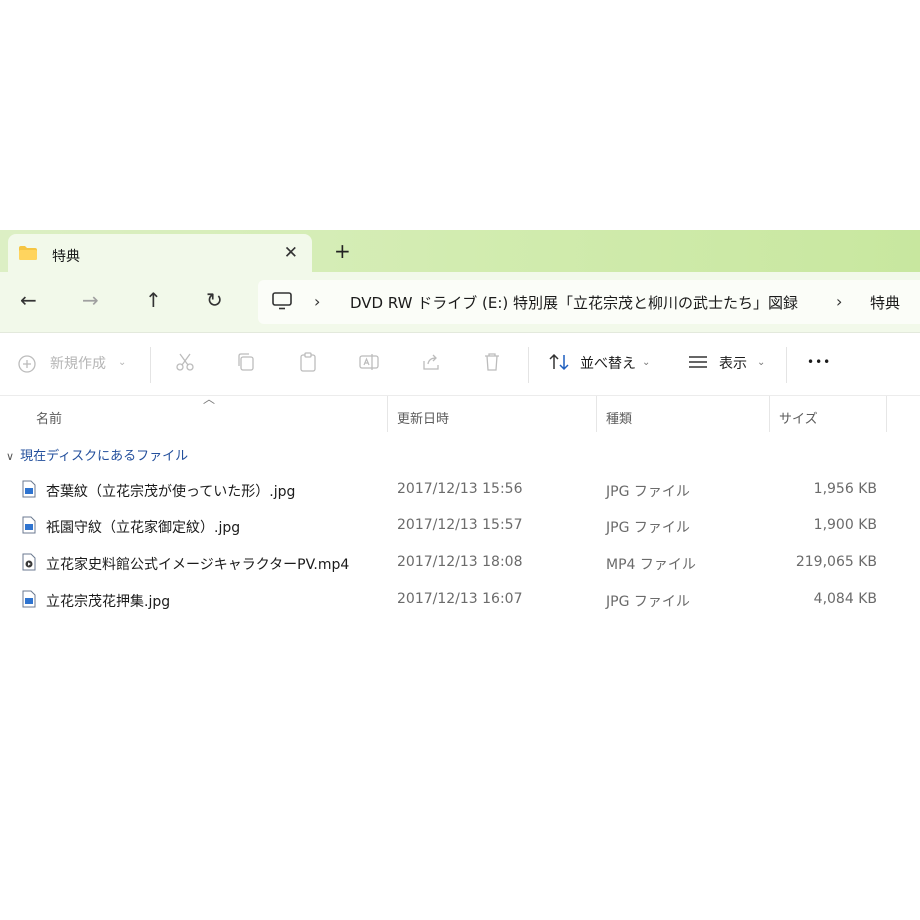  What do you see at coordinates (29, 562) in the screenshot?
I see `video-file-icon` at bounding box center [29, 562].